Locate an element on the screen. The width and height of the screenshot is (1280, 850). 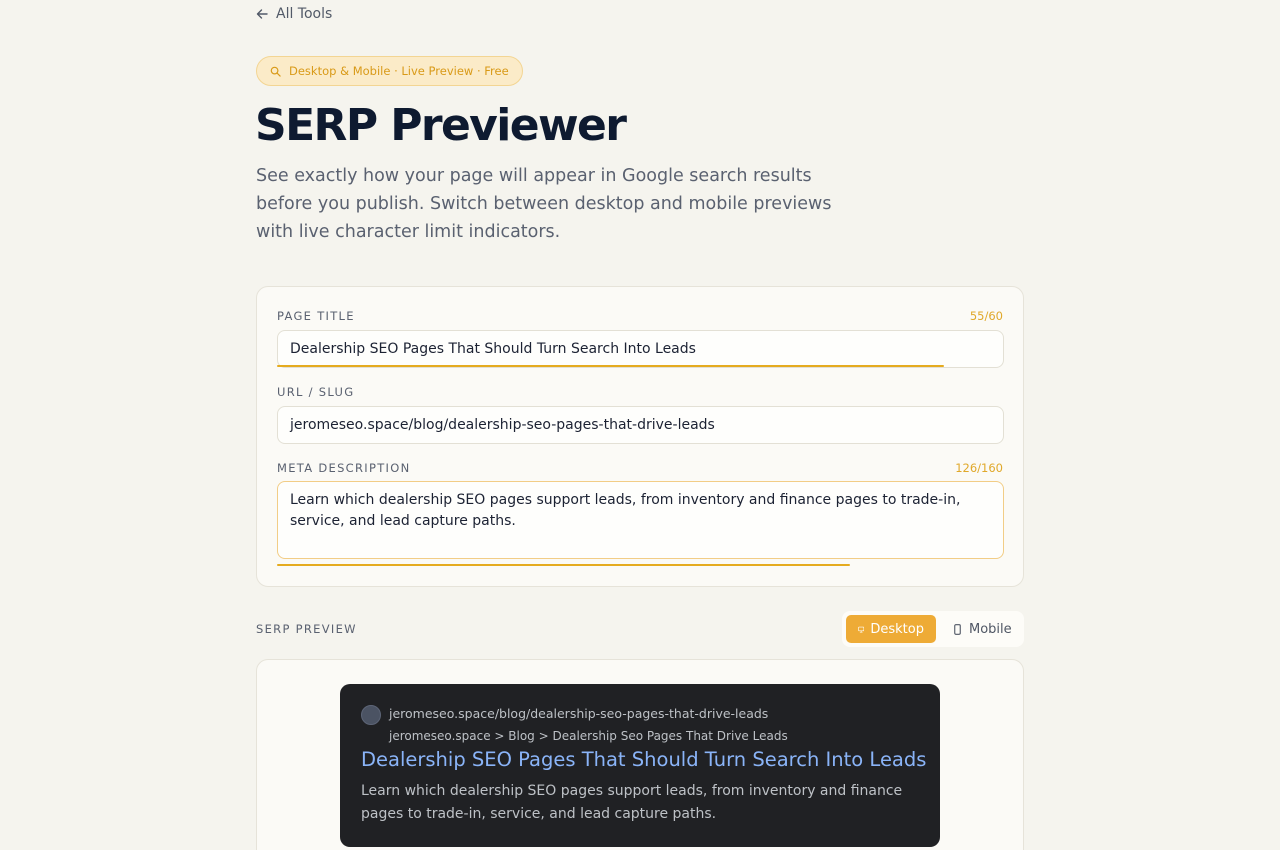
mobile-toggle-button: Mobile is located at coordinates (982, 629).